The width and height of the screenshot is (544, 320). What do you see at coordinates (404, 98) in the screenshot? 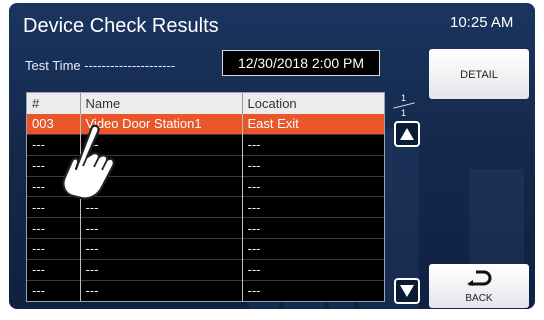
I see `page-current: 1` at bounding box center [404, 98].